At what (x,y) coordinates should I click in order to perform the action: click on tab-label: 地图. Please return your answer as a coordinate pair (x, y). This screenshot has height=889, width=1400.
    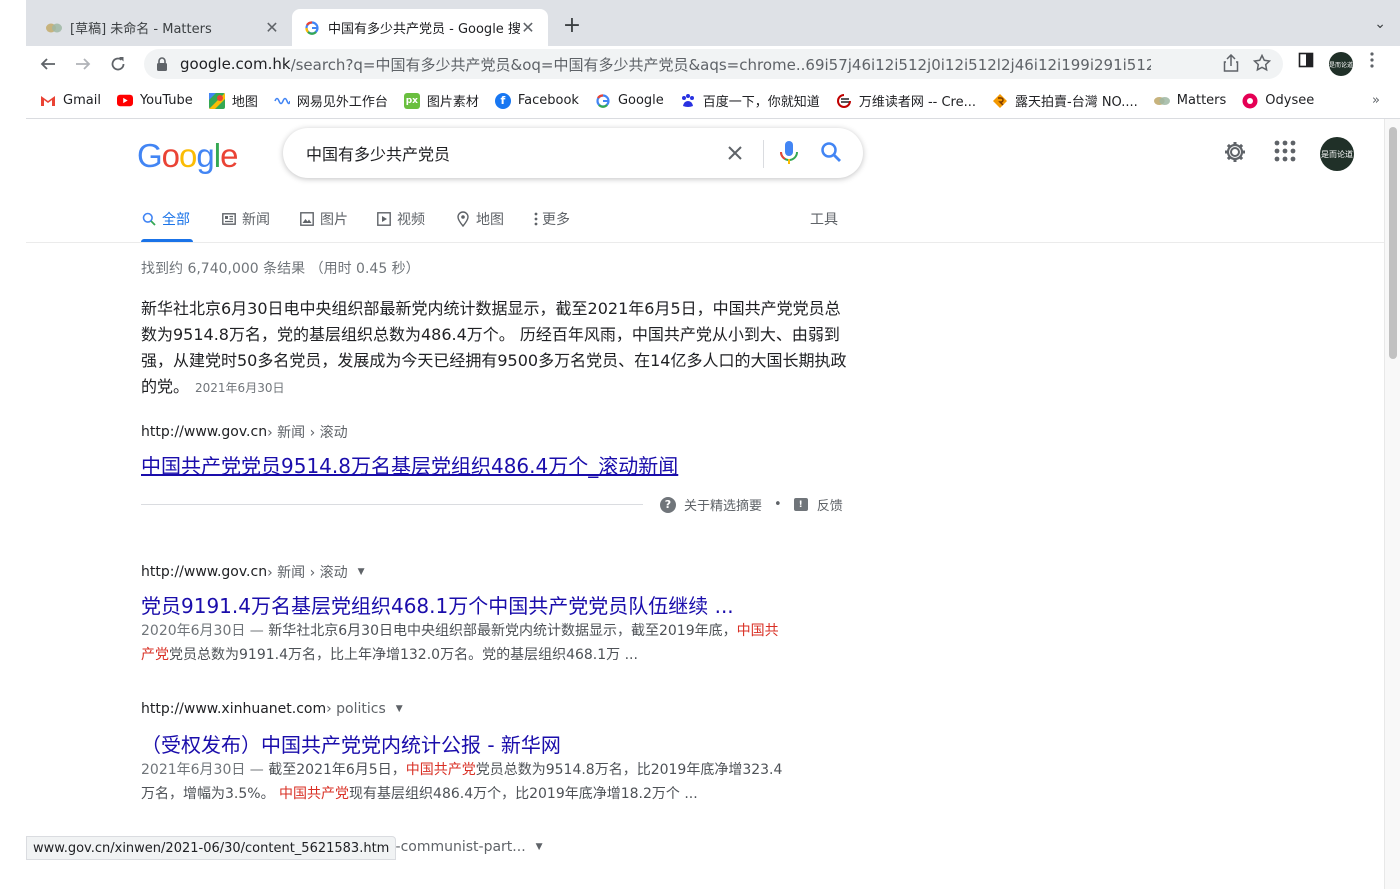
    Looking at the image, I should click on (490, 220).